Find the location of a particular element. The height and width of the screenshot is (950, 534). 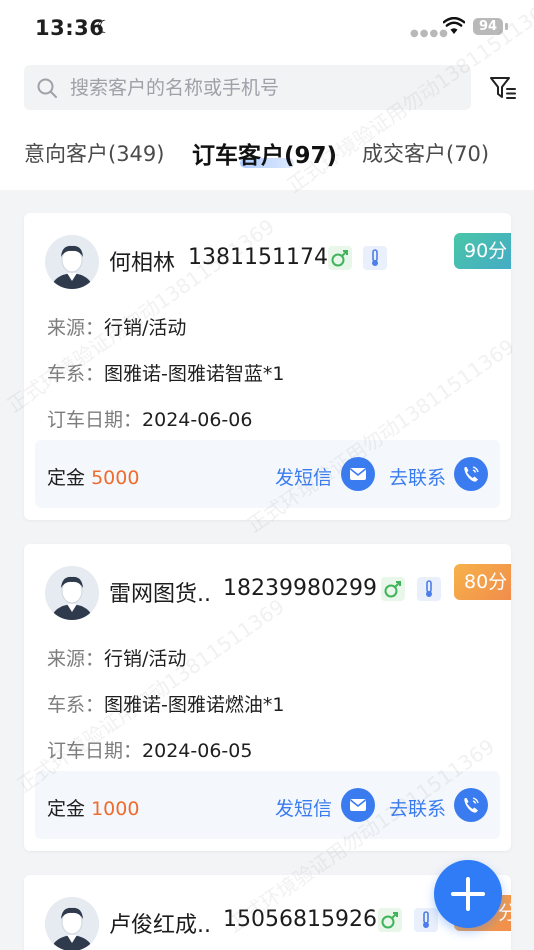

score-badge: 90分 is located at coordinates (482, 251).